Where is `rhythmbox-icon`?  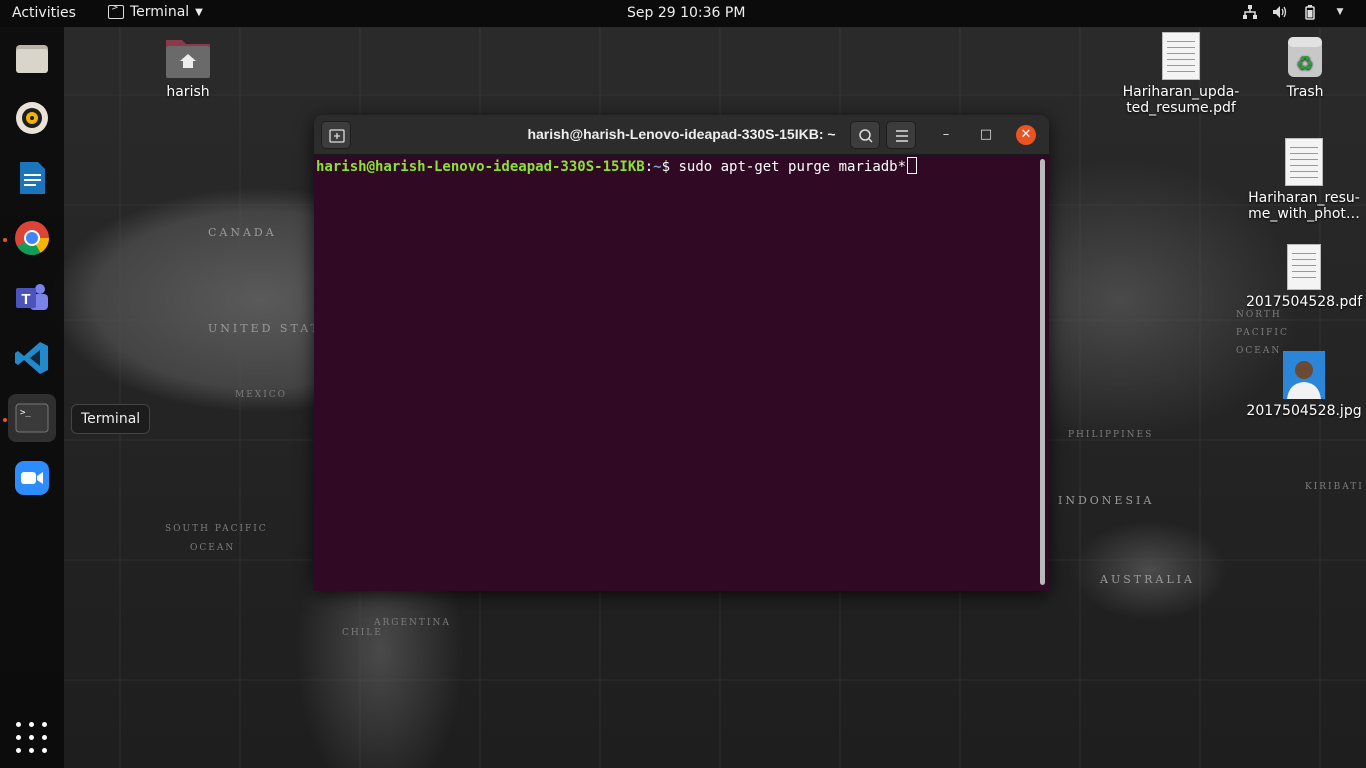
rhythmbox-icon is located at coordinates (32, 118).